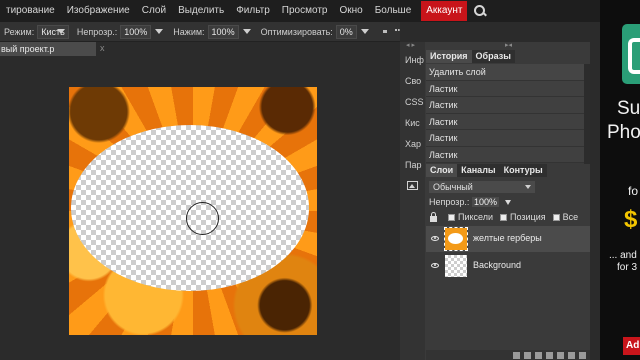 This screenshot has height=360, width=640. I want to click on menu-view: Просмотр, so click(305, 11).